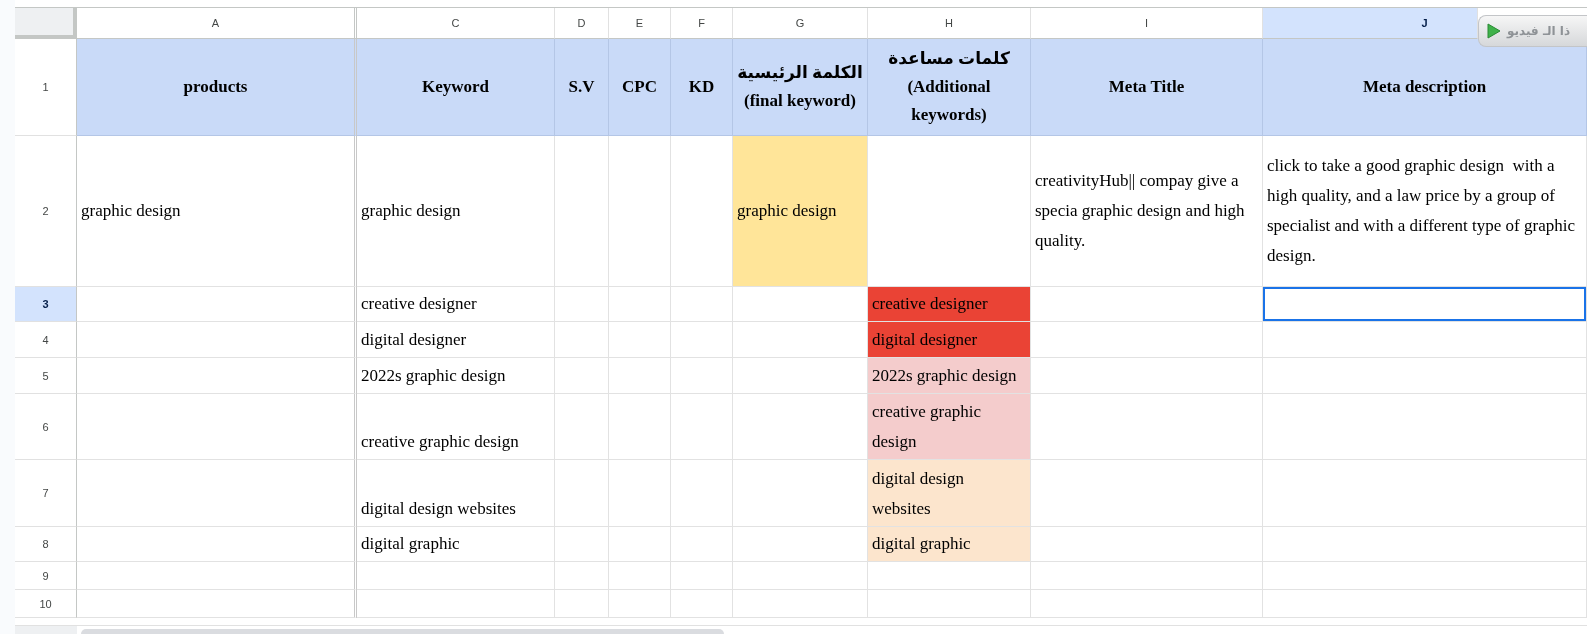  I want to click on column-title-cell: Meta Title, so click(1147, 87).